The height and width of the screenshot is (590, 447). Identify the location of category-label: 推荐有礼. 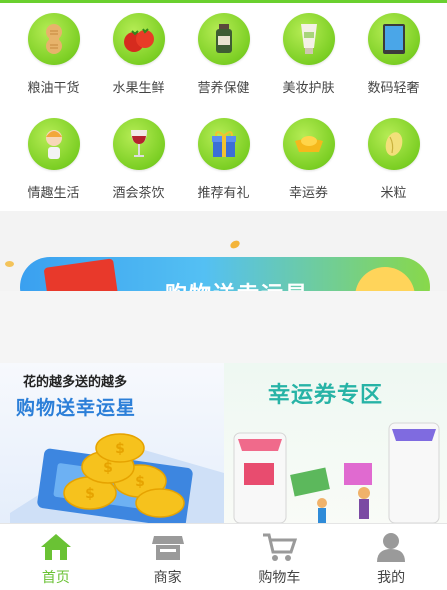
(223, 193).